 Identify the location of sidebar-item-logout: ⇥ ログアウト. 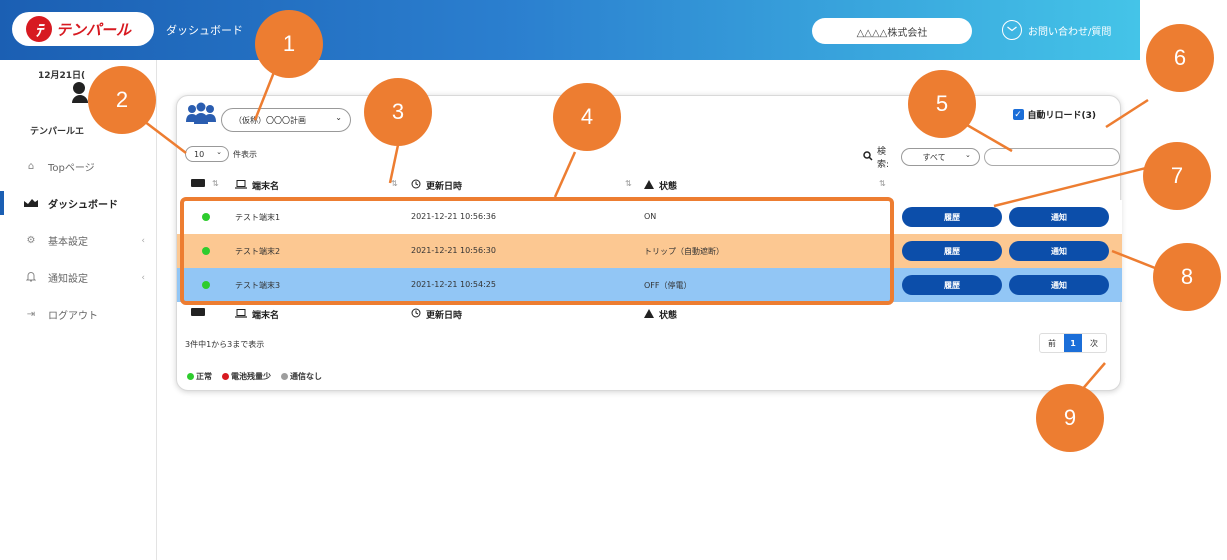
(78, 314).